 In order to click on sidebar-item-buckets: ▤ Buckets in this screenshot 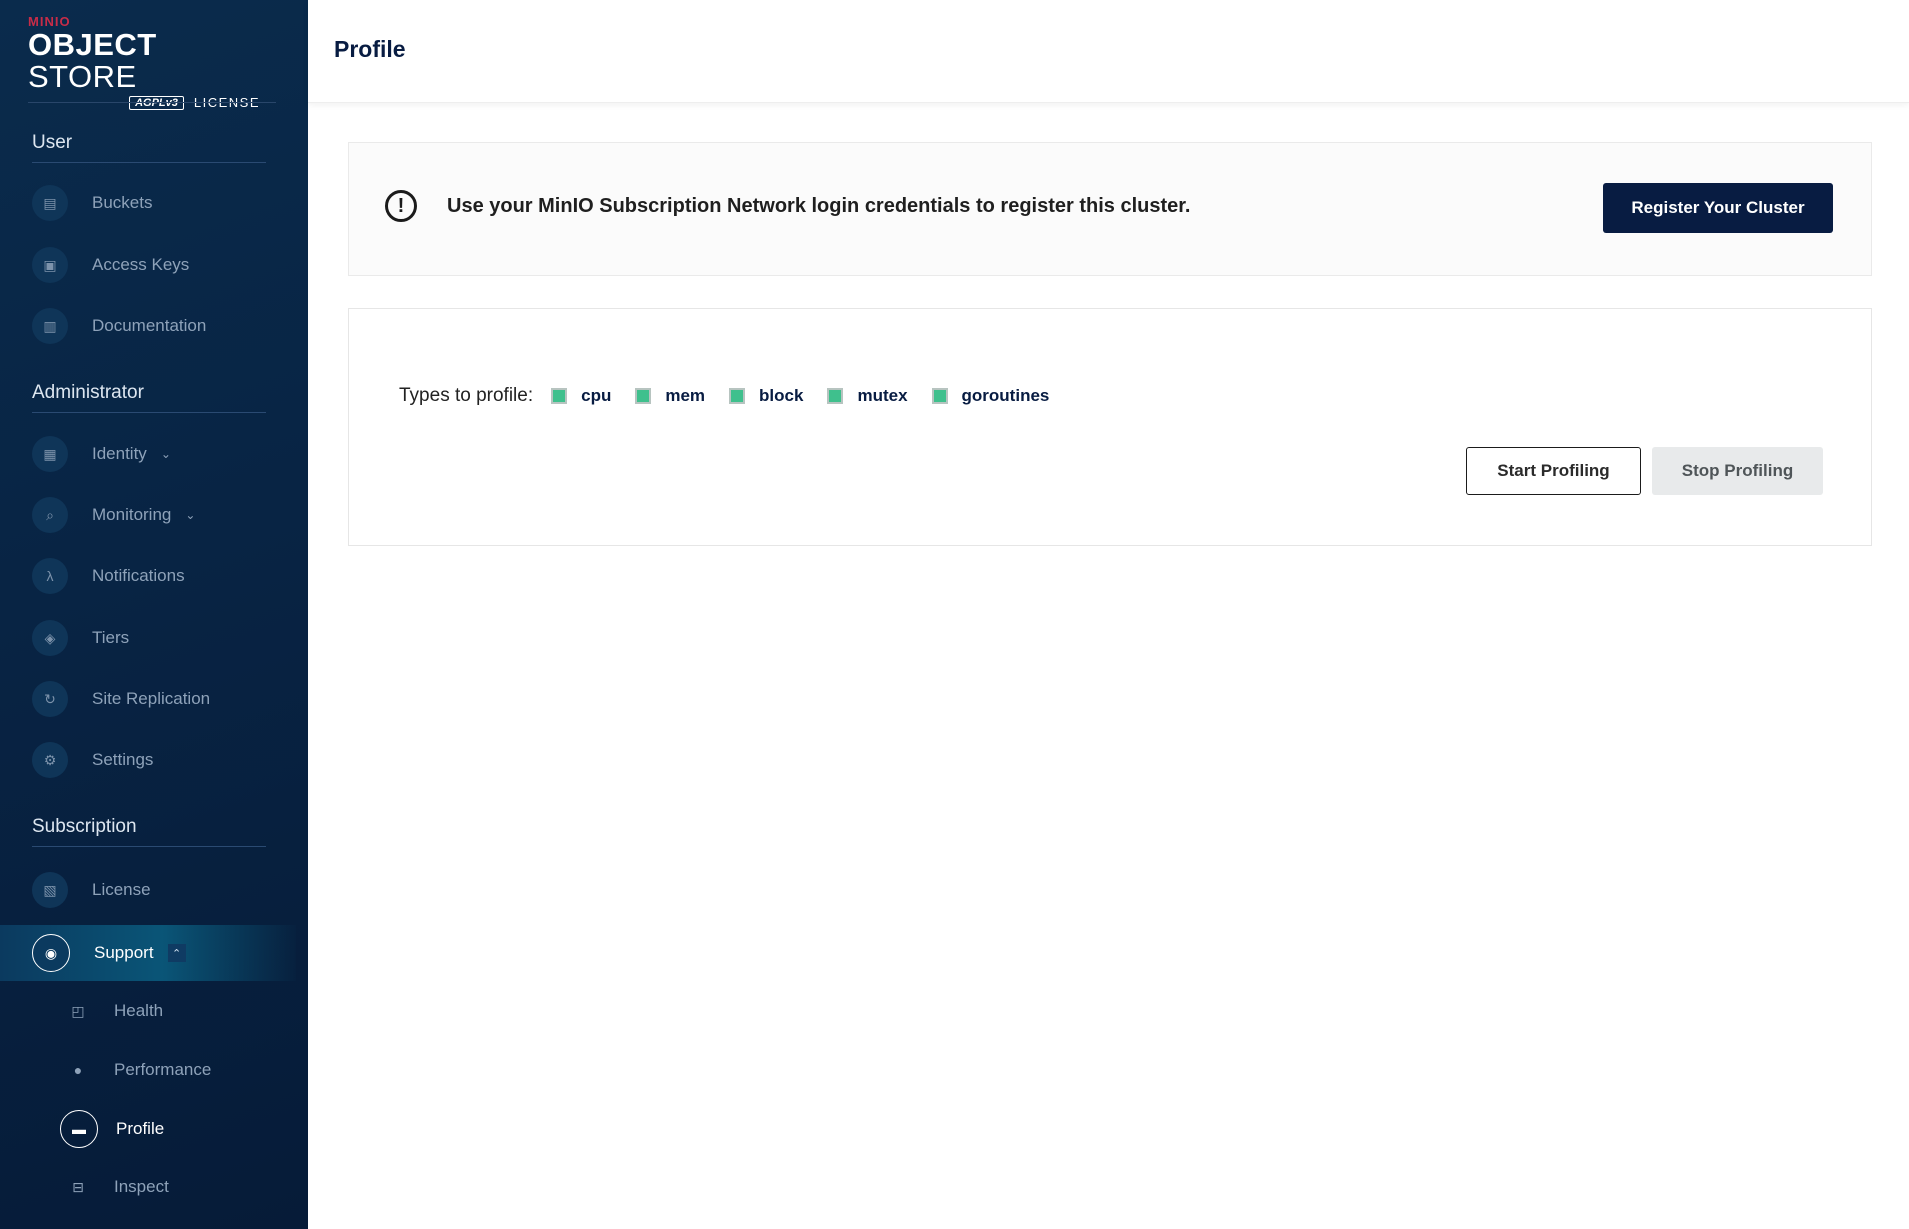, I will do `click(92, 203)`.